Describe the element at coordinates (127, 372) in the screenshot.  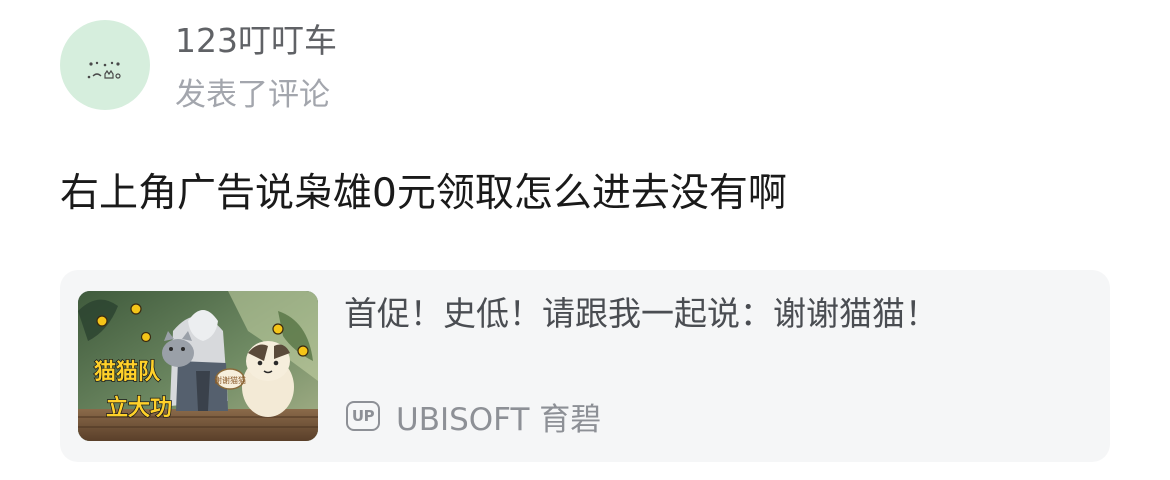
I see `thumbnail-title-line1: 猫猫队` at that location.